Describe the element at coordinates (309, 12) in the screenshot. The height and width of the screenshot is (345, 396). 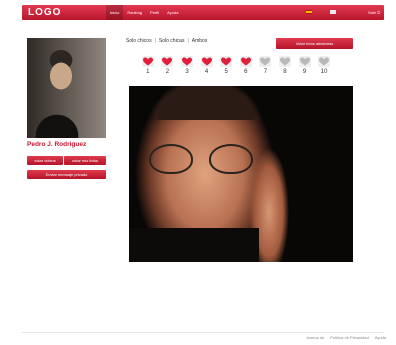
I see `spanish-flag-icon` at that location.